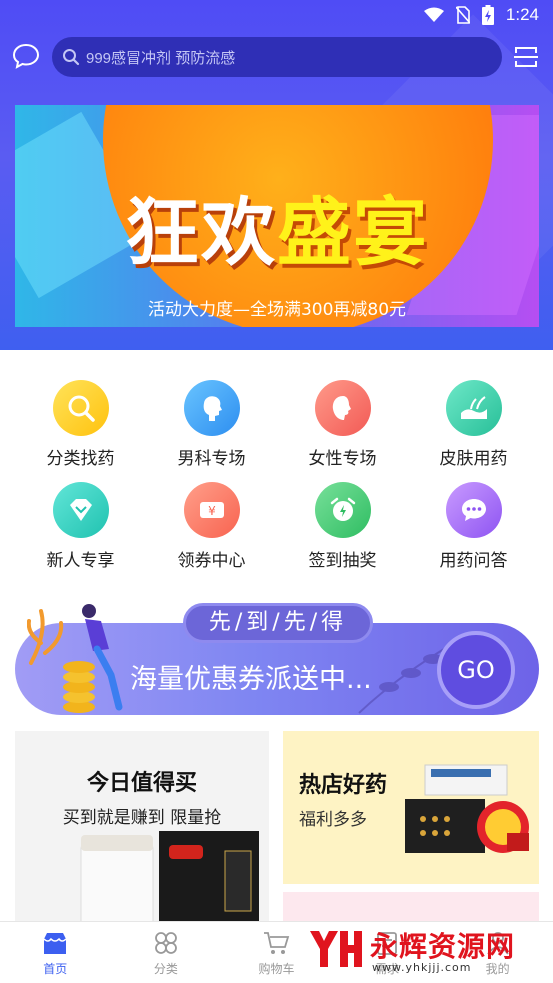  Describe the element at coordinates (473, 510) in the screenshot. I see `chat-bubble-icon` at that location.